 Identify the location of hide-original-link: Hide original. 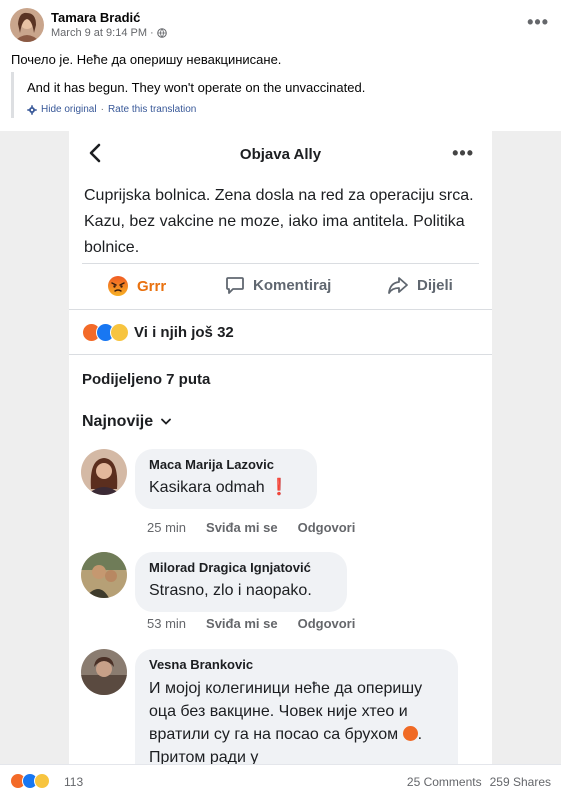
(69, 109).